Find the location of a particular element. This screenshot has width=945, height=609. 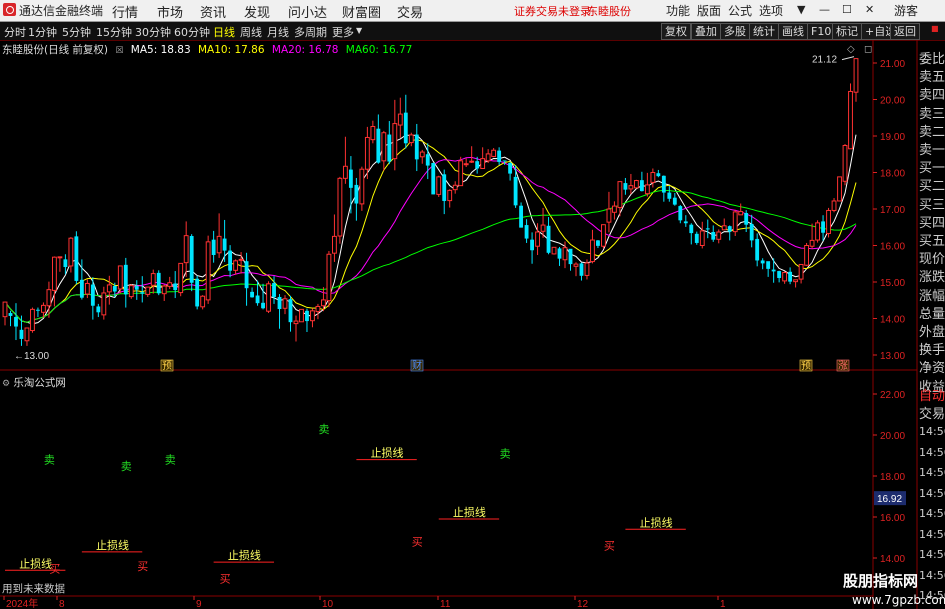

side-panel-trade-item: 自动 is located at coordinates (932, 394).